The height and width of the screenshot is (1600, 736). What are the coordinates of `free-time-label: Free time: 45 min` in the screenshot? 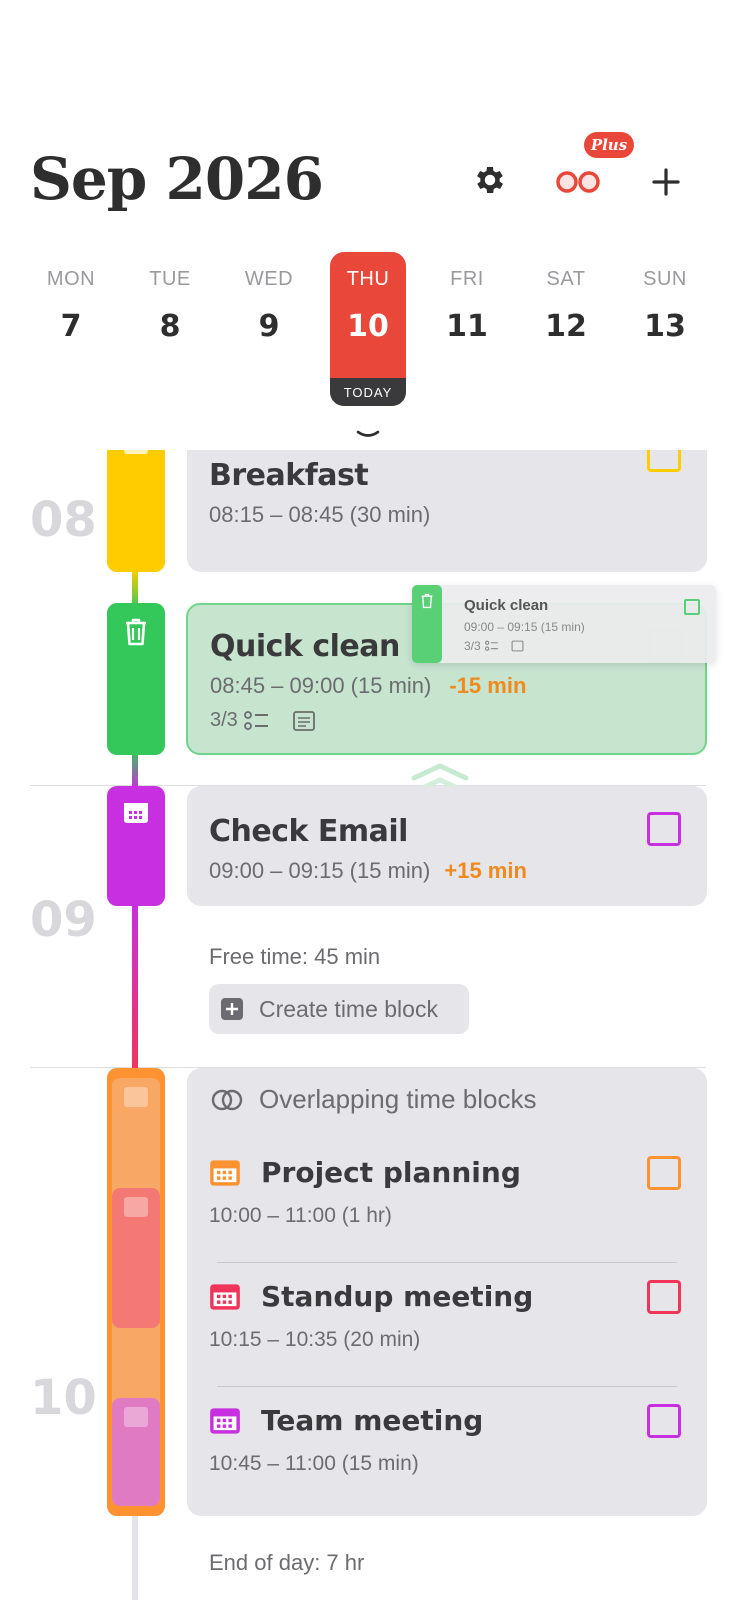 It's located at (295, 956).